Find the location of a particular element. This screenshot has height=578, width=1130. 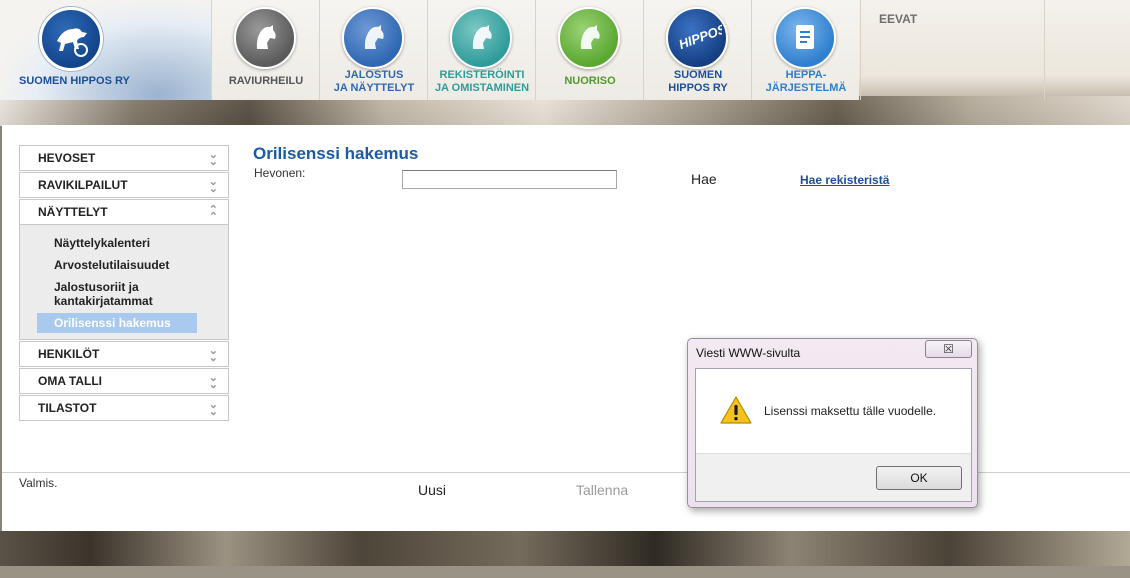

dialog-body: Lisenssi maksettu tälle vuodelle. OK is located at coordinates (833, 435).